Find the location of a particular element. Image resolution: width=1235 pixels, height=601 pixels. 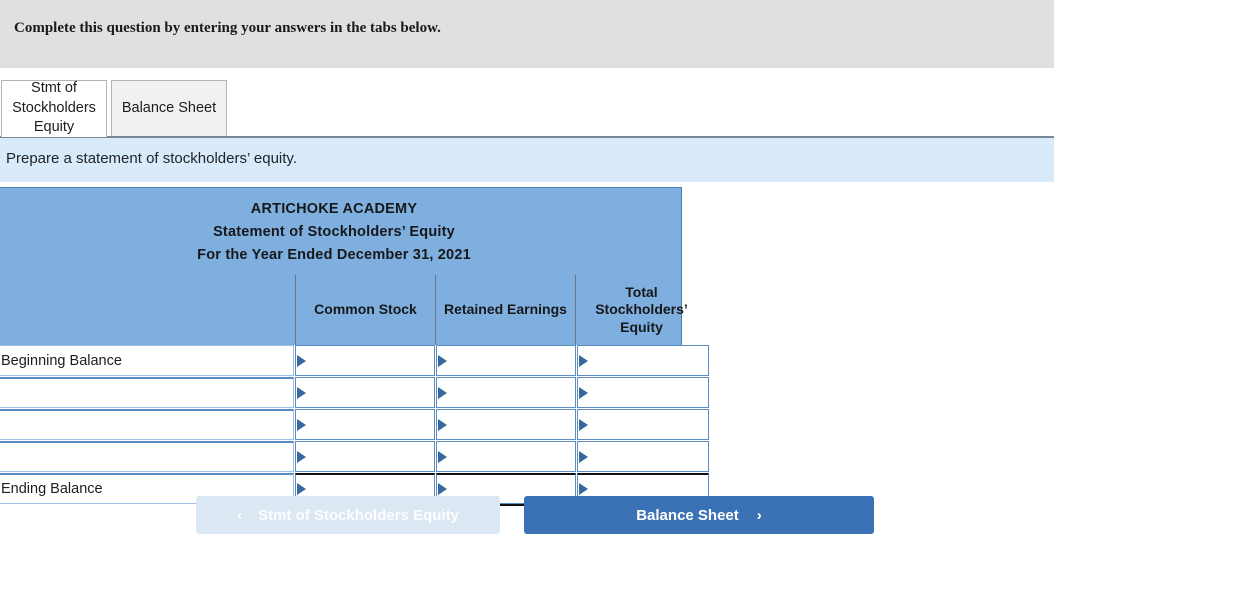

column-header-retained-earnings: Retained Earnings is located at coordinates (505, 310).